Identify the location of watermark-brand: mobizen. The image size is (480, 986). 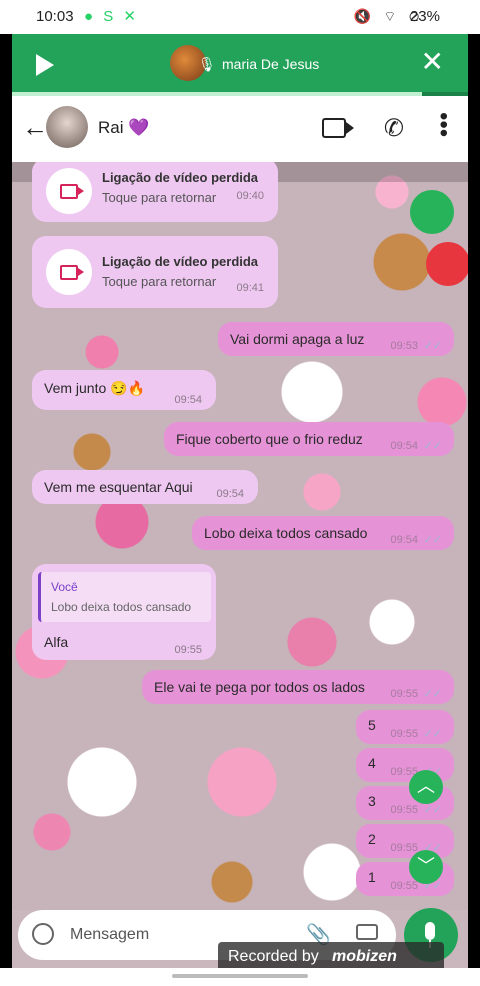
(364, 956).